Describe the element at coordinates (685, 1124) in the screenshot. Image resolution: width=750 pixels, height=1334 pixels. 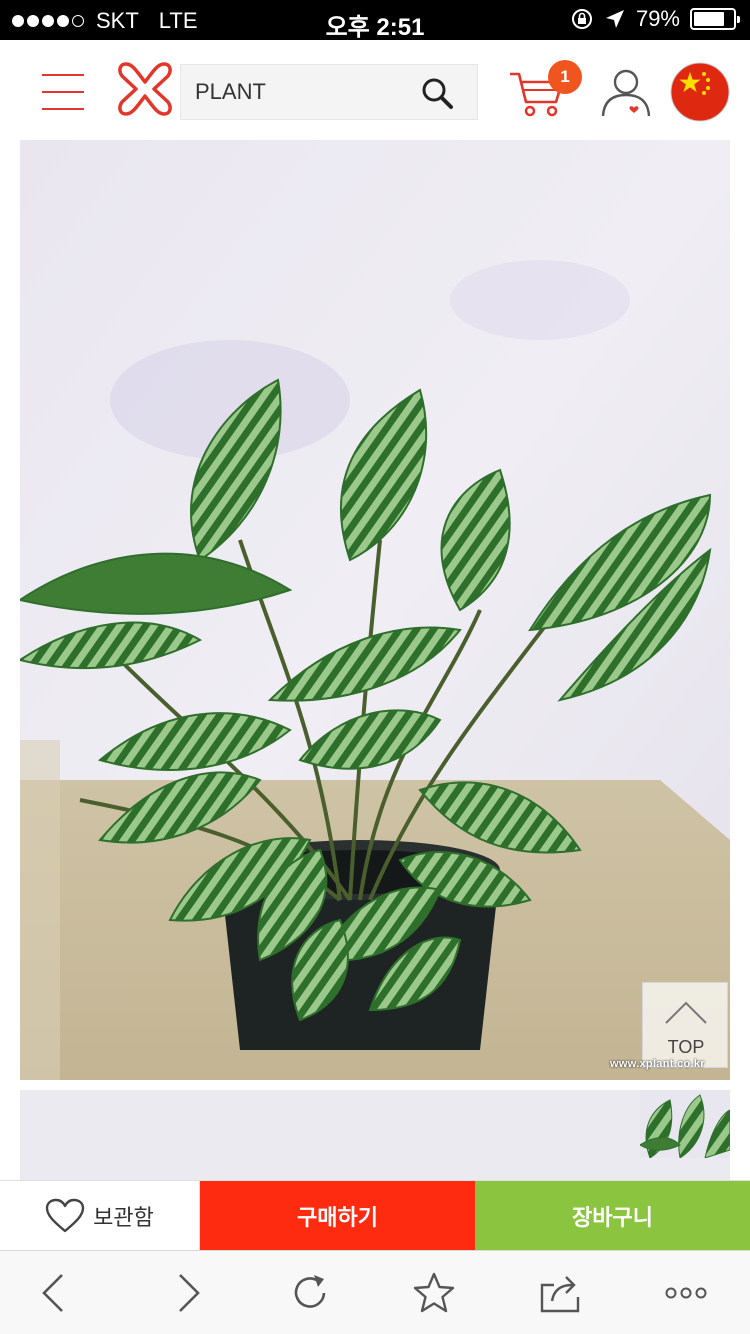
I see `thumbnail-image` at that location.